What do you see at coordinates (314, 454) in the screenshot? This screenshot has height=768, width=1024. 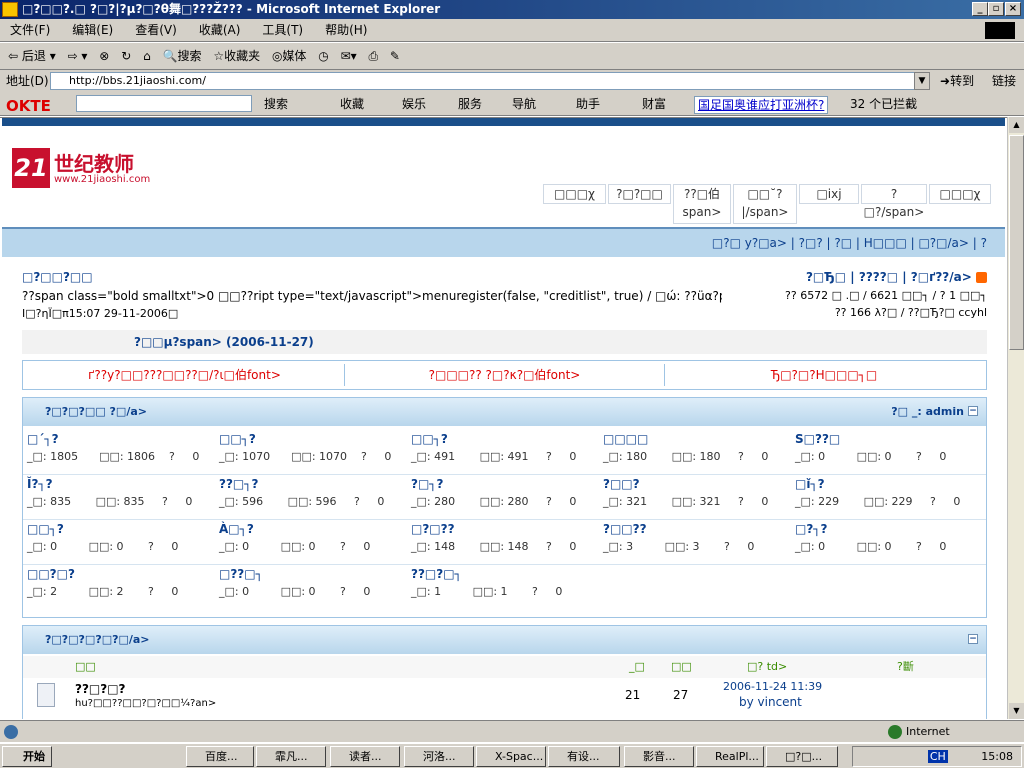 I see `forum-item: □□┐? _□: 1070 □□: 1070 ? 0` at bounding box center [314, 454].